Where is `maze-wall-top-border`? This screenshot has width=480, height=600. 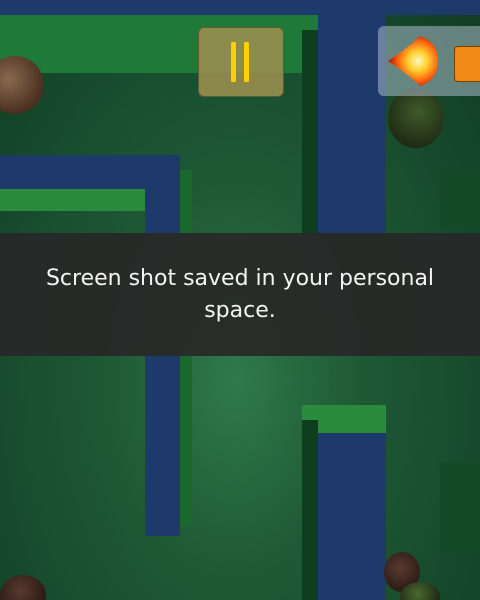
maze-wall-top-border is located at coordinates (240, 7).